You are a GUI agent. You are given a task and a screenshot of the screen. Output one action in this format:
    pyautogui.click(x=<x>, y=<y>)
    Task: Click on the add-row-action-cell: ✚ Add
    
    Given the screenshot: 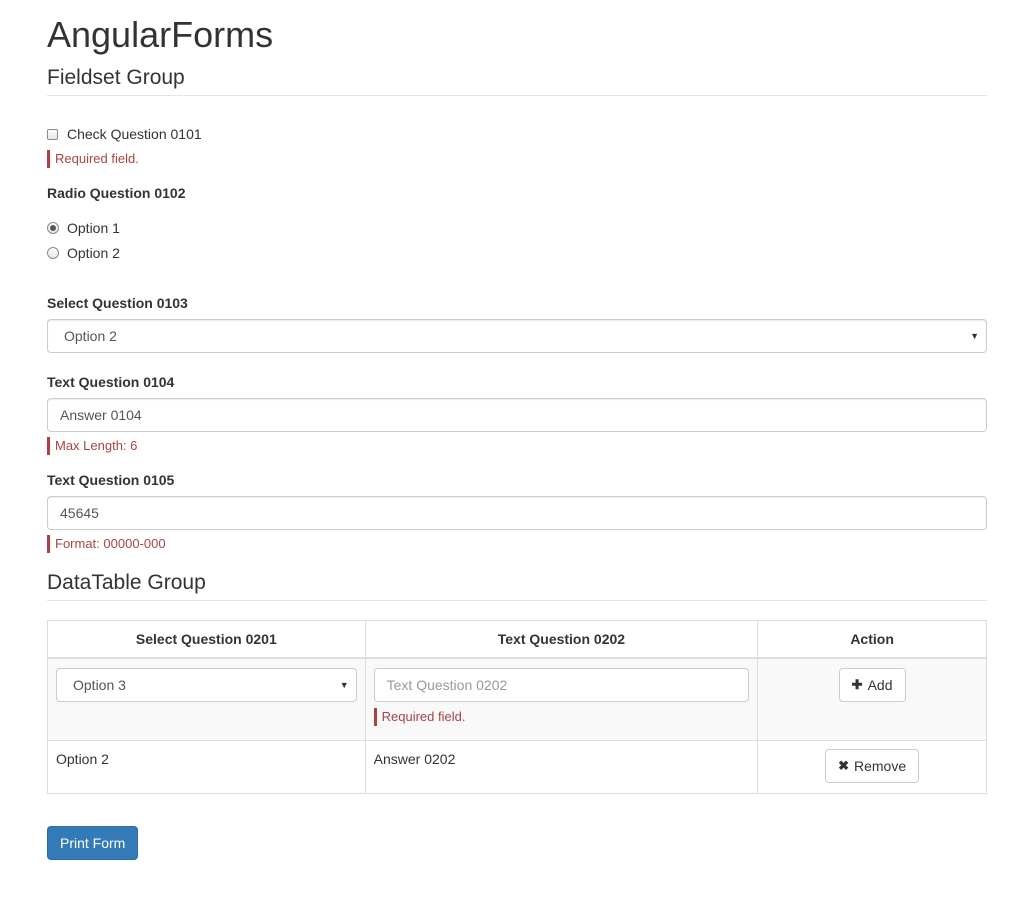 What is the action you would take?
    pyautogui.click(x=872, y=699)
    